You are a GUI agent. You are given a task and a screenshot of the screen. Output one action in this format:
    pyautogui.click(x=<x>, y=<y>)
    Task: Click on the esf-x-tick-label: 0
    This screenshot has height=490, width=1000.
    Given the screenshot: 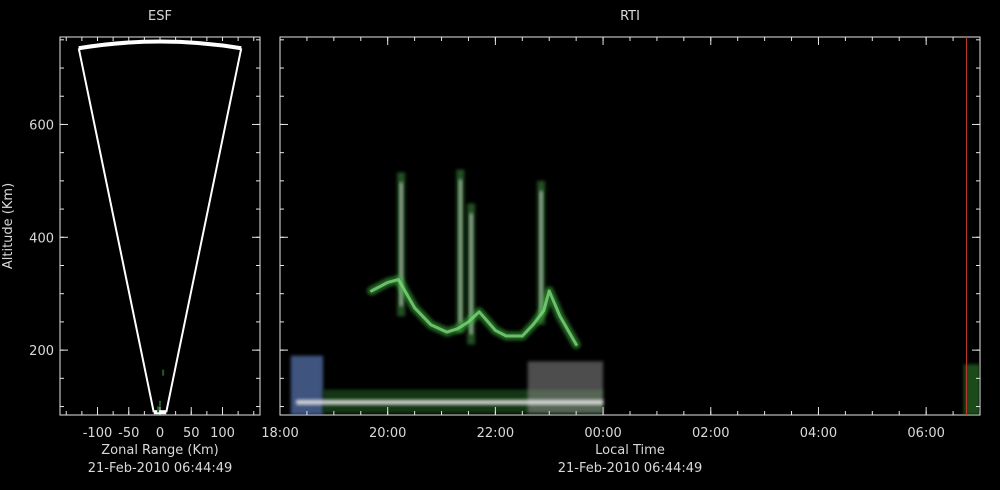 What is the action you would take?
    pyautogui.click(x=160, y=433)
    